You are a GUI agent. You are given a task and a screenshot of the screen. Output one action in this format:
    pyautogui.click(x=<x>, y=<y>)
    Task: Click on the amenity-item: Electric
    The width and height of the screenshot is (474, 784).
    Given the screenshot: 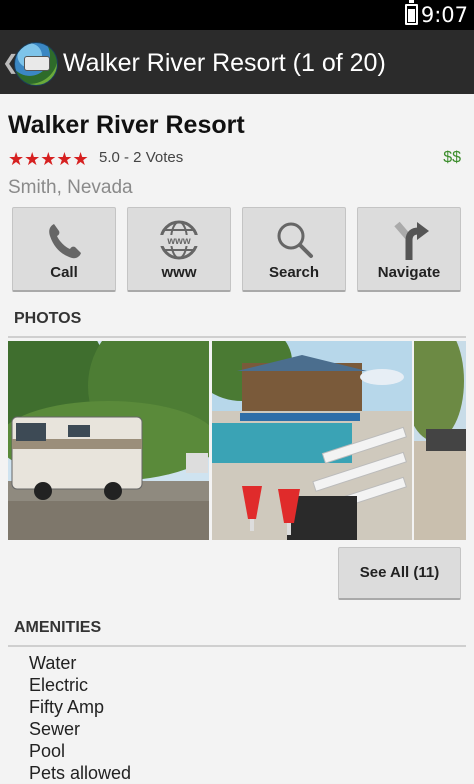 What is the action you would take?
    pyautogui.click(x=59, y=685)
    